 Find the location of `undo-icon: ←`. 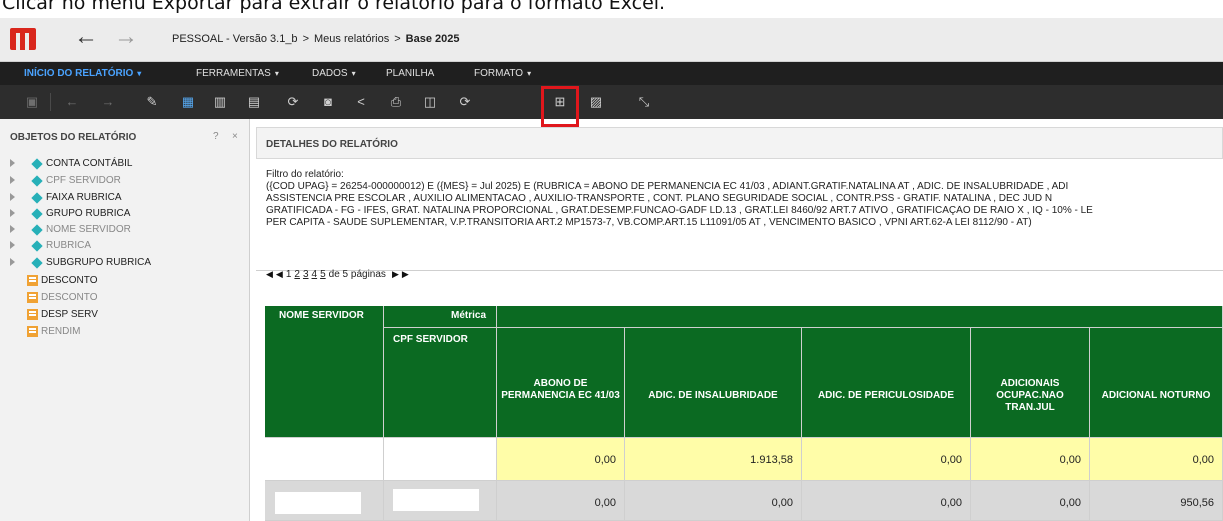

undo-icon: ← is located at coordinates (72, 102).